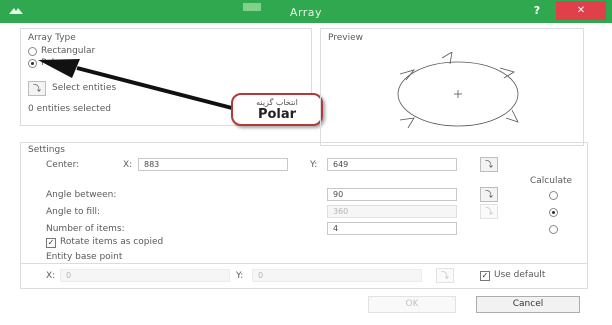 The image size is (612, 325). Describe the element at coordinates (458, 90) in the screenshot. I see `preview-canvas` at that location.